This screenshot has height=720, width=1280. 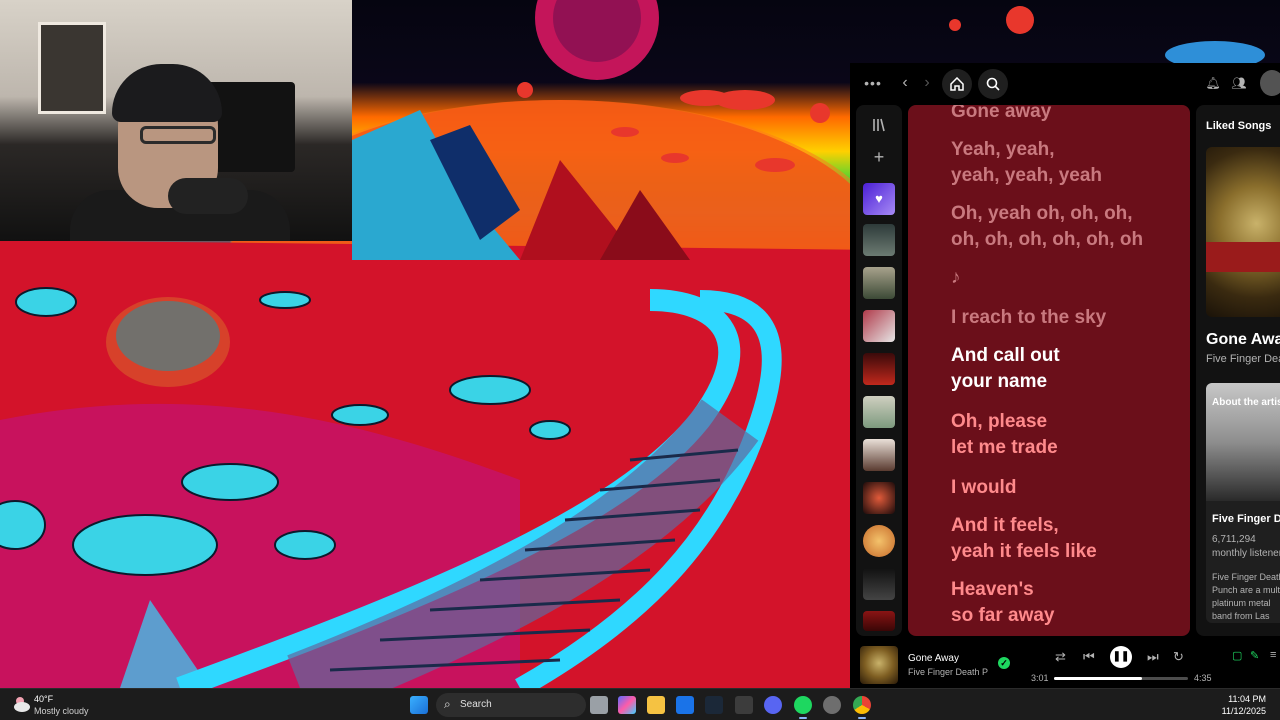 What do you see at coordinates (419, 705) in the screenshot?
I see `windows-start-icon` at bounding box center [419, 705].